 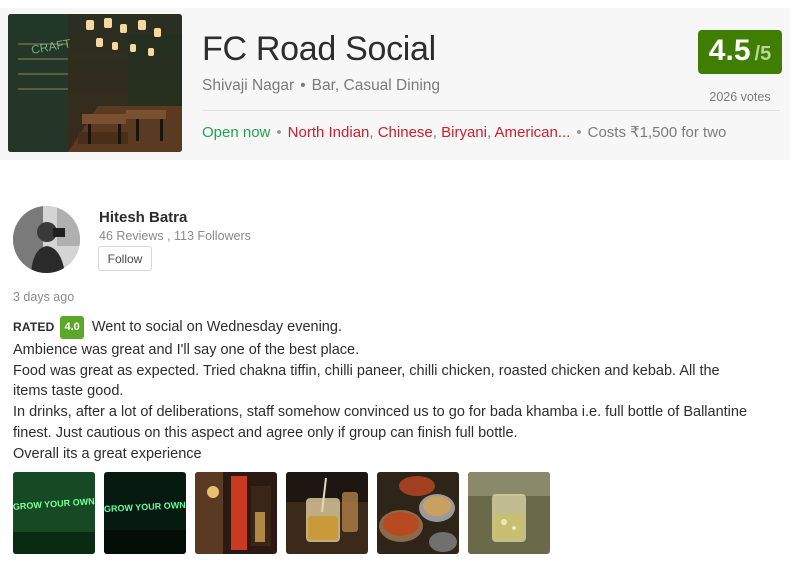 What do you see at coordinates (236, 132) in the screenshot?
I see `open-status: Open now` at bounding box center [236, 132].